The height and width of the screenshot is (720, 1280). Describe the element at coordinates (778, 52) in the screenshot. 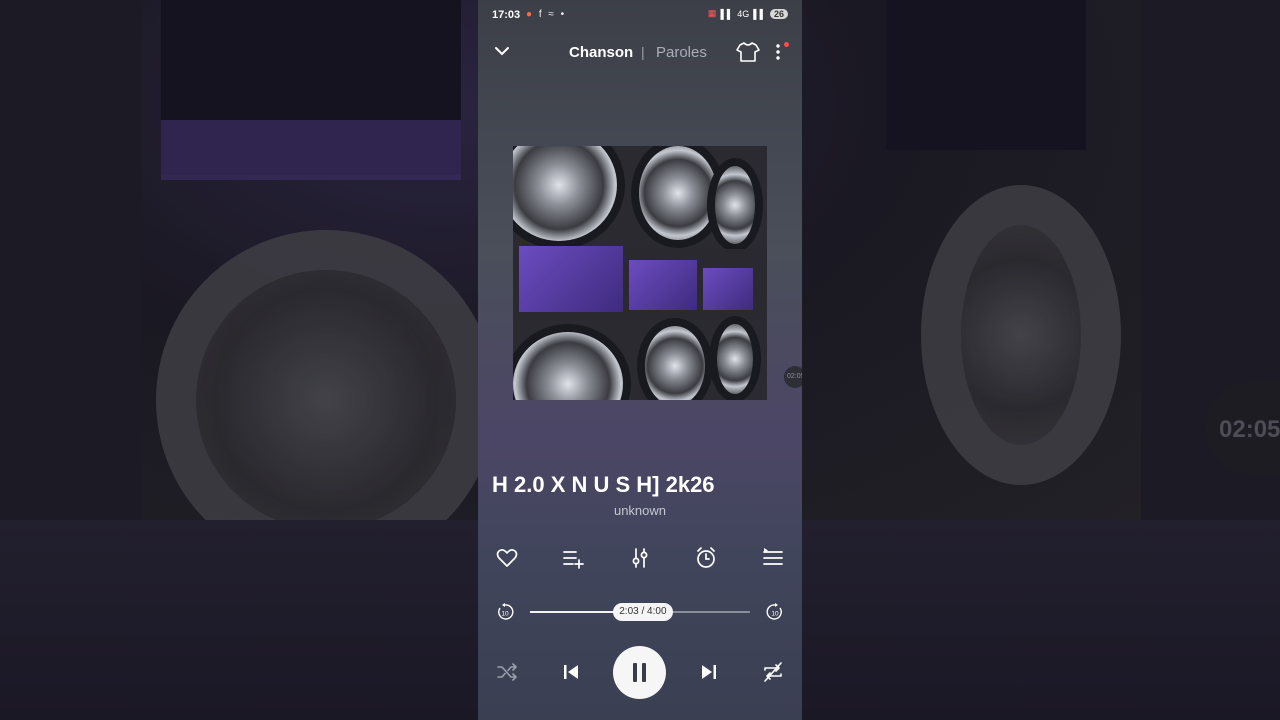

I see `more-vertical-icon` at that location.